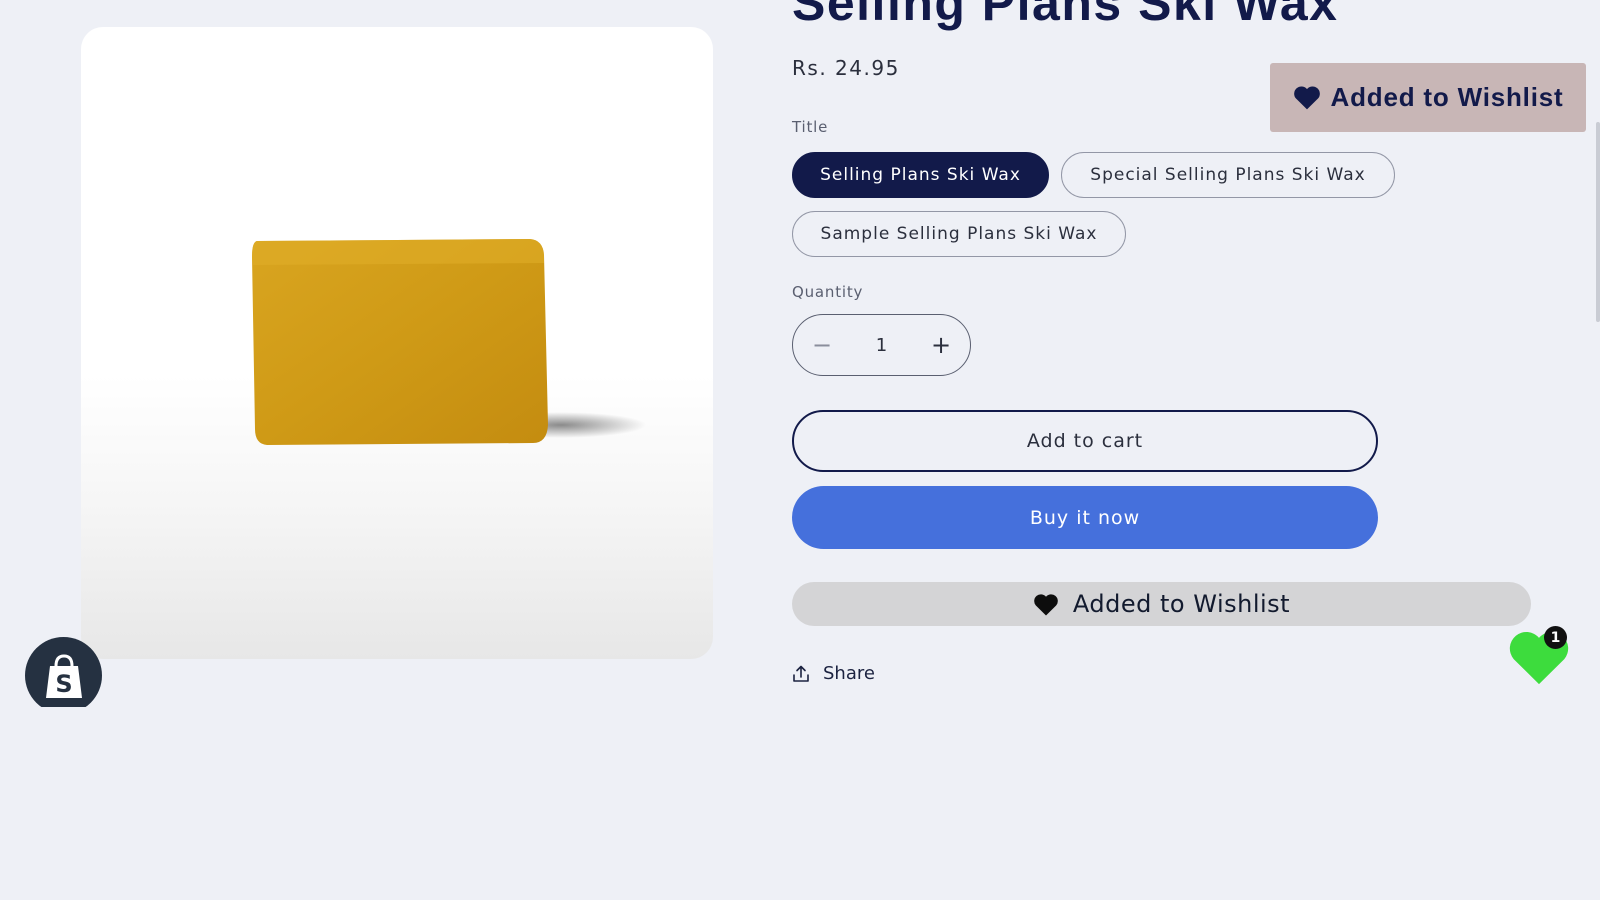  I want to click on share-label: Share, so click(849, 673).